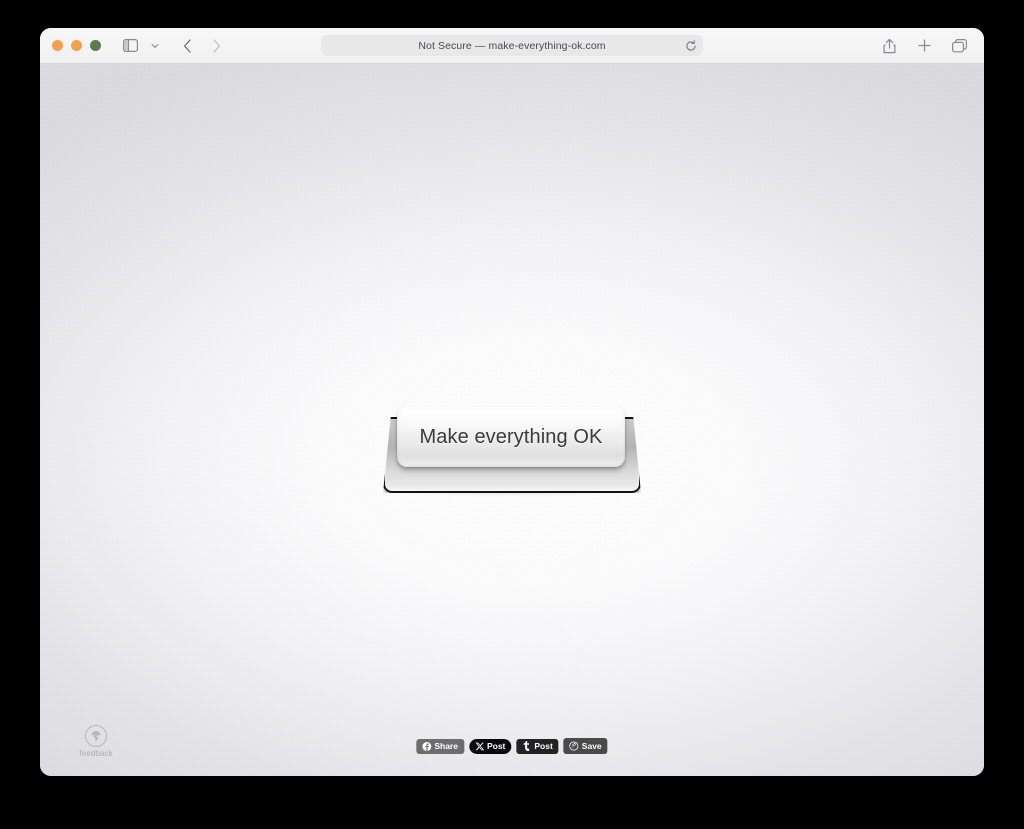  I want to click on share-button, so click(889, 46).